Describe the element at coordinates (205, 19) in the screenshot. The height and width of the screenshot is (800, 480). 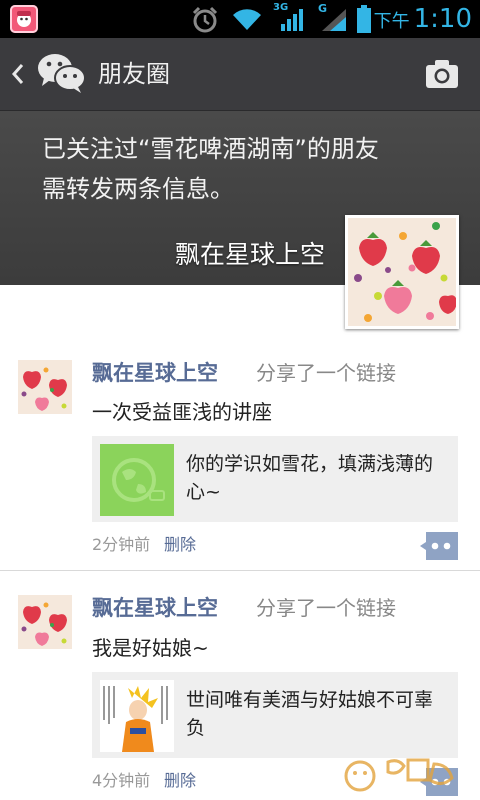
I see `alarm-icon` at that location.